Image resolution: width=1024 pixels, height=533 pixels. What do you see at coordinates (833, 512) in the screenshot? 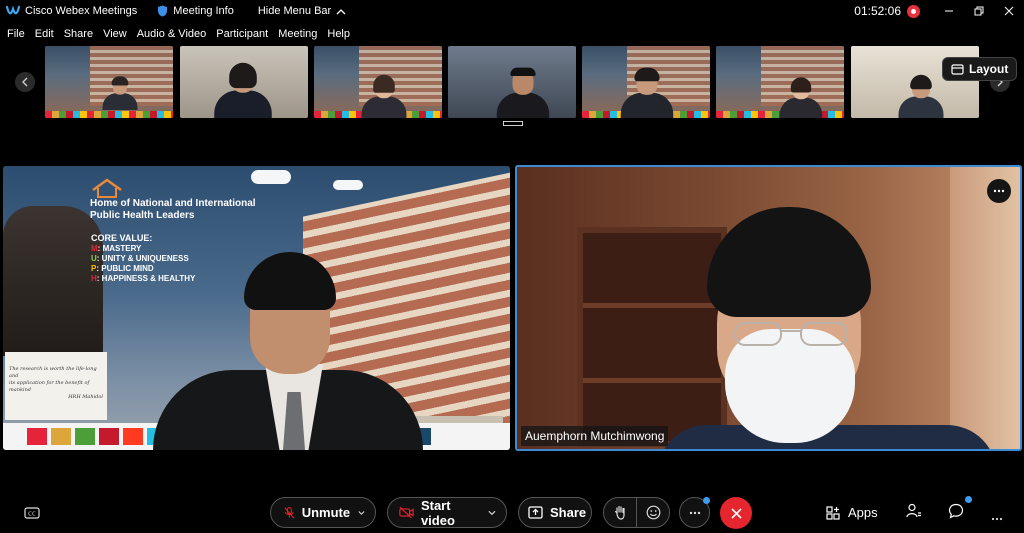
I see `apps-icon` at bounding box center [833, 512].